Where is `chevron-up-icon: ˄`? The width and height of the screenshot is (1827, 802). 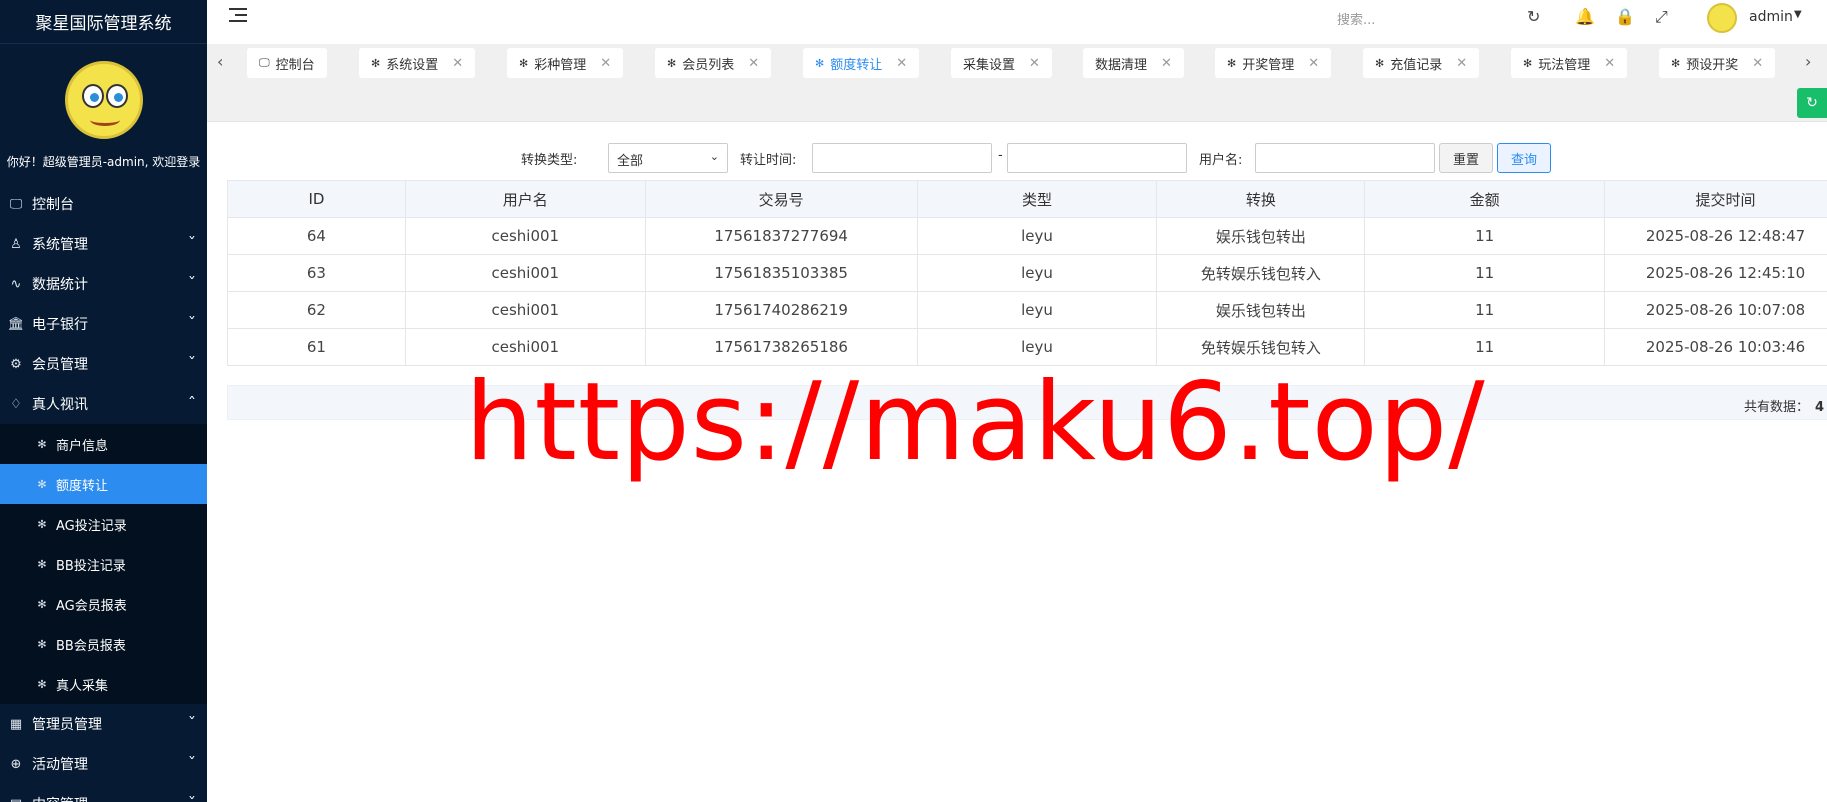
chevron-up-icon: ˄ is located at coordinates (192, 402).